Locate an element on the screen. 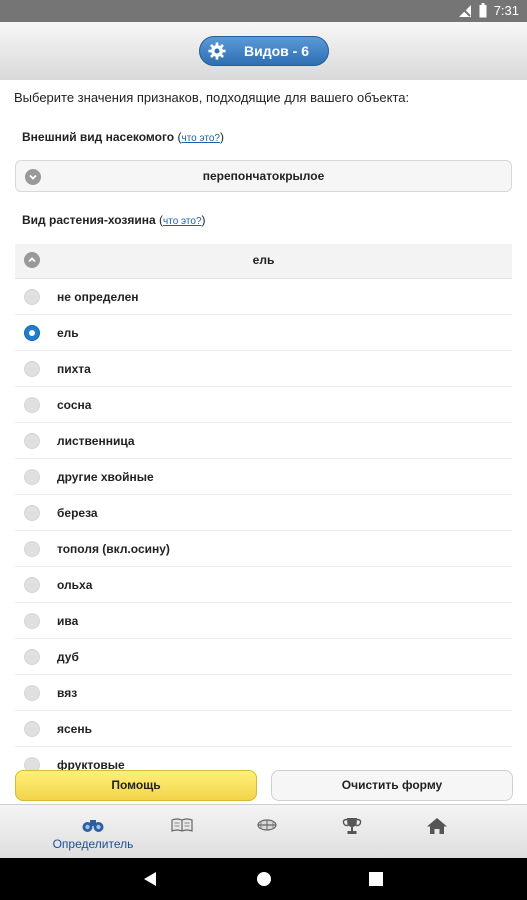 This screenshot has height=900, width=527. tab-identifier: Определитель is located at coordinates (93, 832).